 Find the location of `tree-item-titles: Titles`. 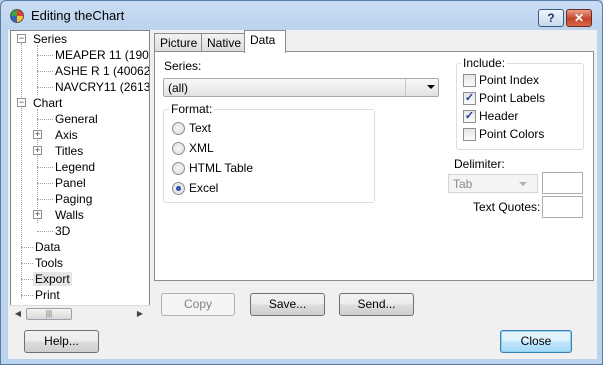

tree-item-titles: Titles is located at coordinates (69, 151).